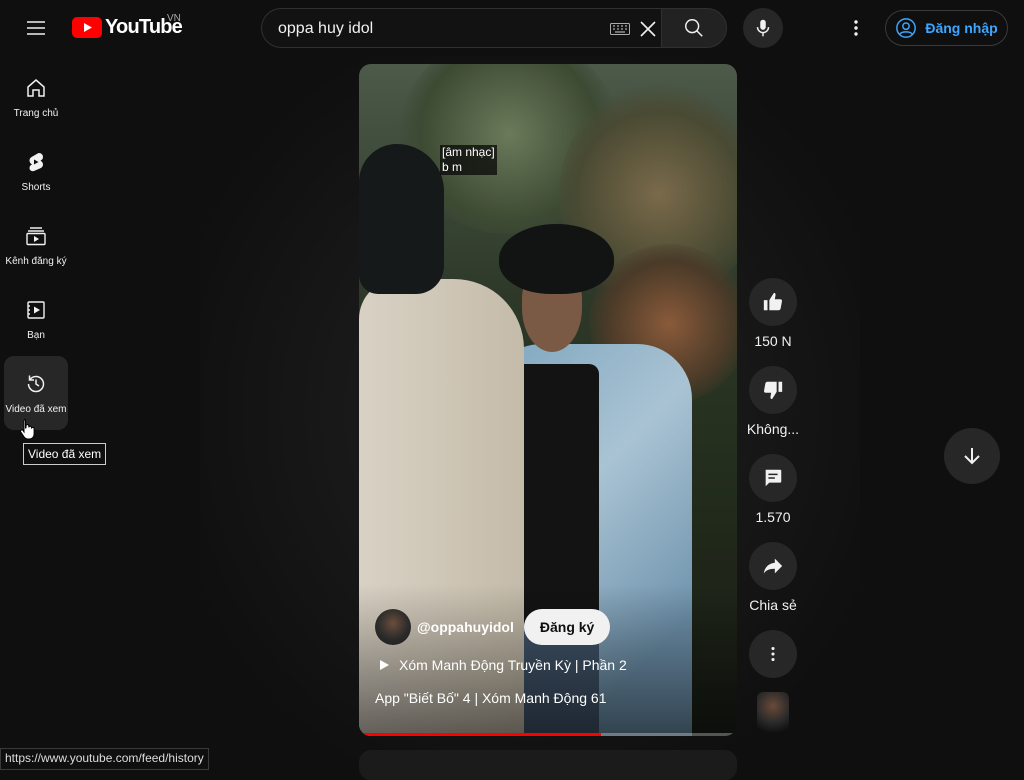  Describe the element at coordinates (36, 409) in the screenshot. I see `sidebar-item-label: Video đã xem` at that location.